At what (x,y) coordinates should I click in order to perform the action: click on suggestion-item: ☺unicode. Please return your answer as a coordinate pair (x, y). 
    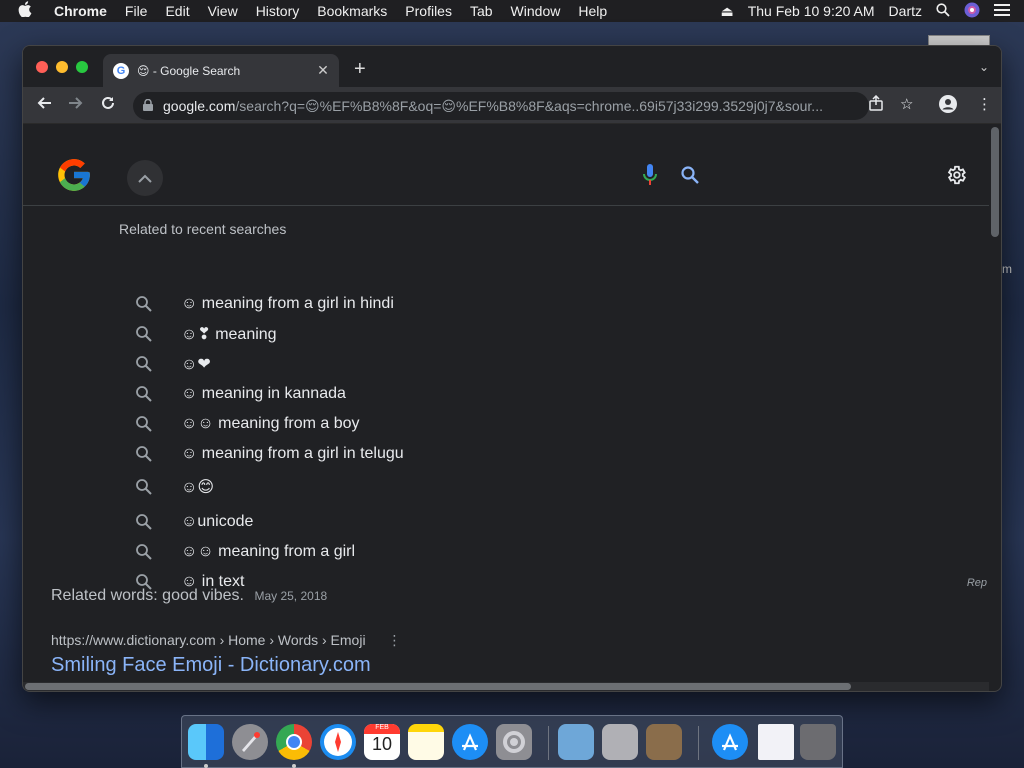
    Looking at the image, I should click on (194, 522).